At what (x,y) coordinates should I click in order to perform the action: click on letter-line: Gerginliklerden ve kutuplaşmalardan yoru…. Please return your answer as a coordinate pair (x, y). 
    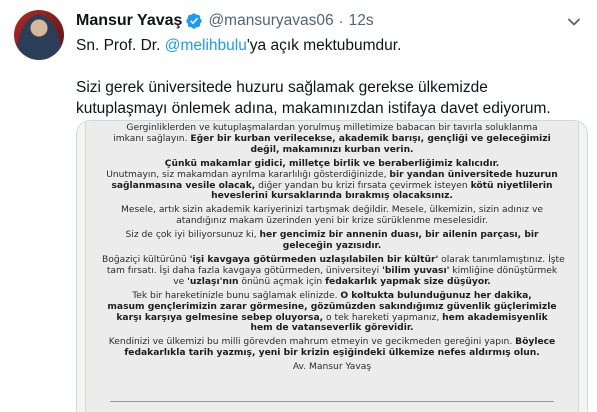
    Looking at the image, I should click on (332, 128).